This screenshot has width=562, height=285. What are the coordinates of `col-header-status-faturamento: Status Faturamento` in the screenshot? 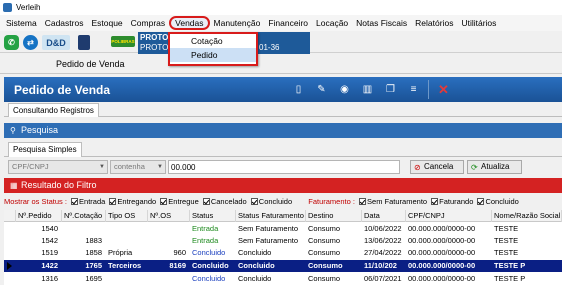 It's located at (271, 216).